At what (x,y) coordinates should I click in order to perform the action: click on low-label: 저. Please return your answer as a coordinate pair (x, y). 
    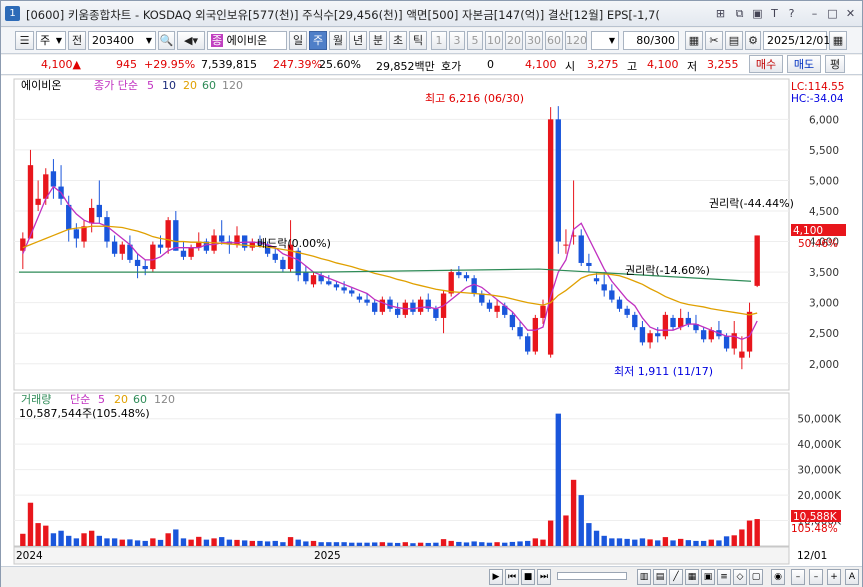
    Looking at the image, I should click on (692, 66).